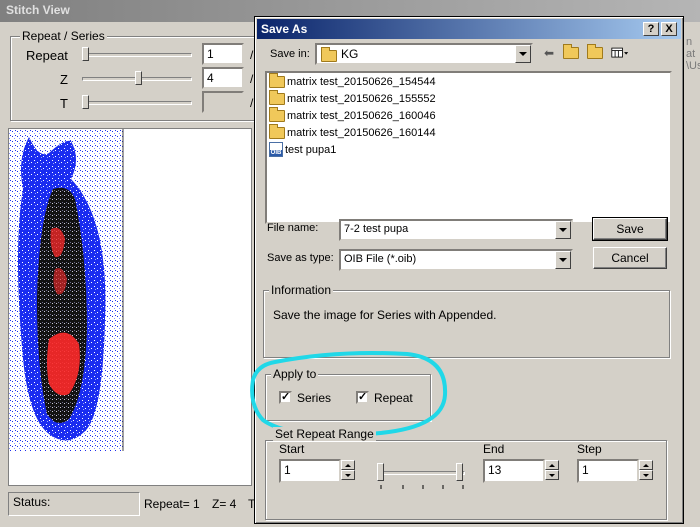 Image resolution: width=700 pixels, height=527 pixels. Describe the element at coordinates (361, 115) in the screenshot. I see `file-name: matrix test_20150626_160046` at that location.